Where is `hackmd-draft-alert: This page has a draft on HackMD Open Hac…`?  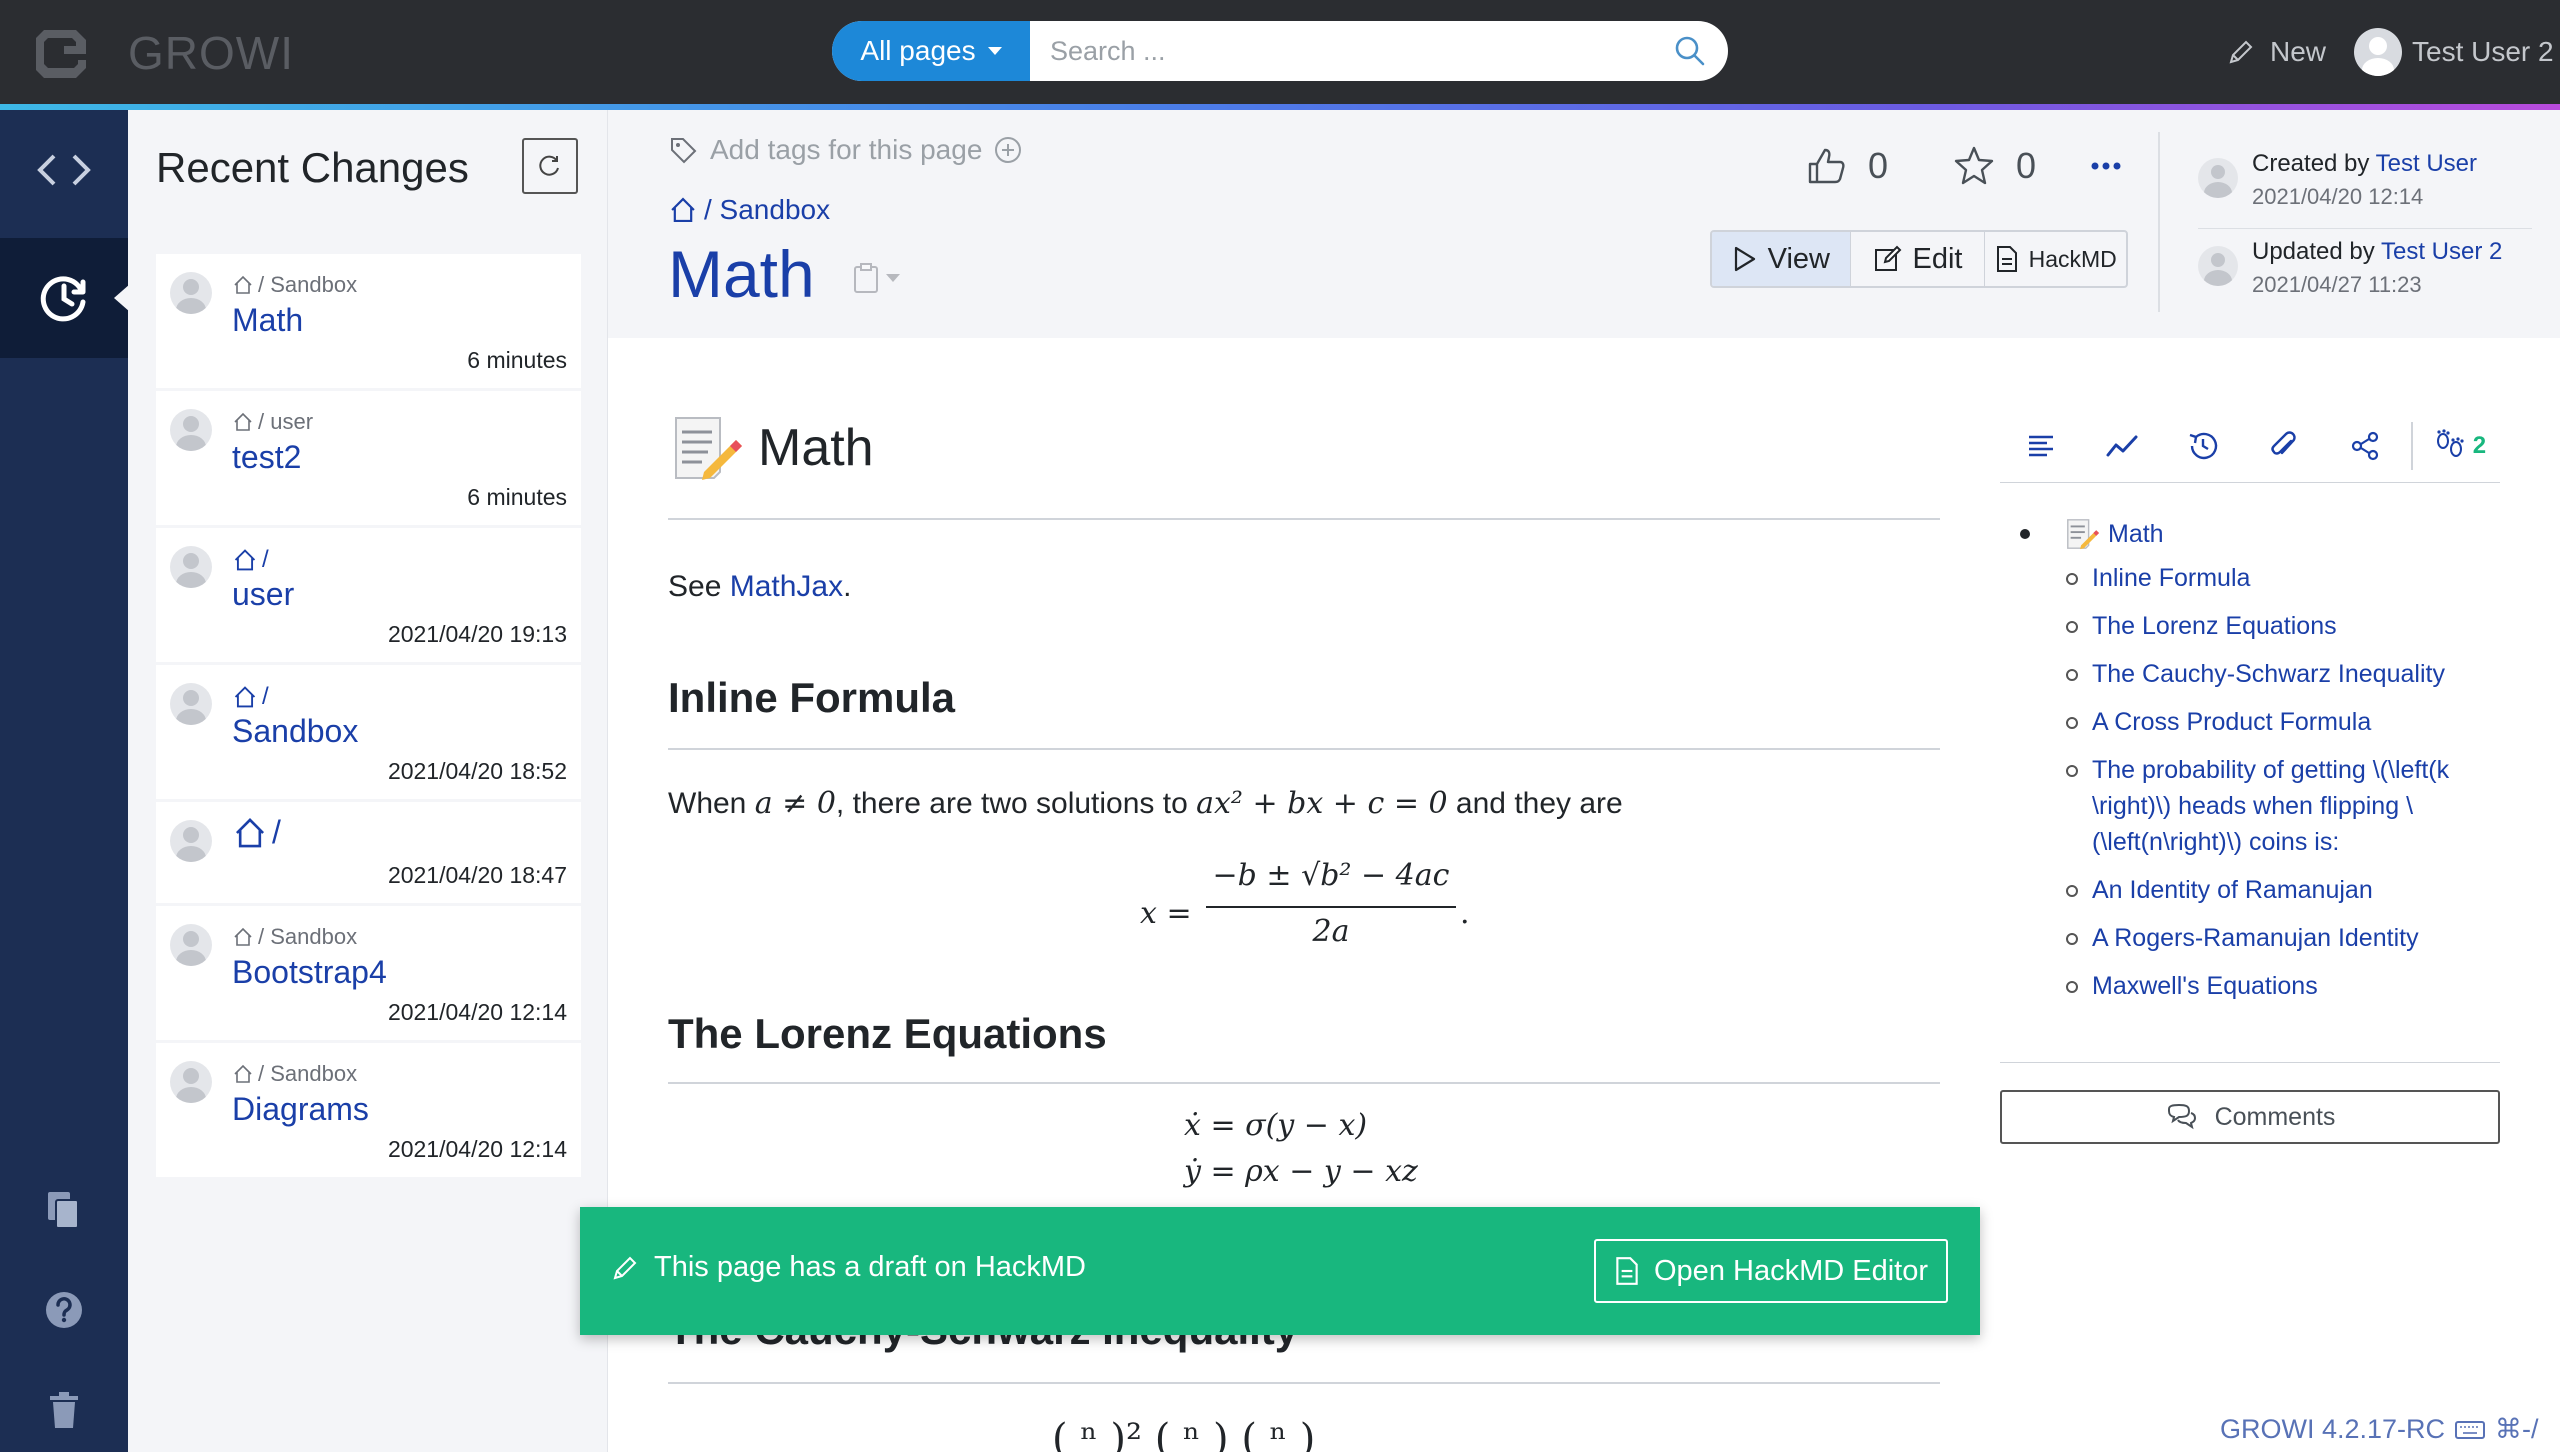
hackmd-draft-alert: This page has a draft on HackMD Open Hac… is located at coordinates (1280, 1271).